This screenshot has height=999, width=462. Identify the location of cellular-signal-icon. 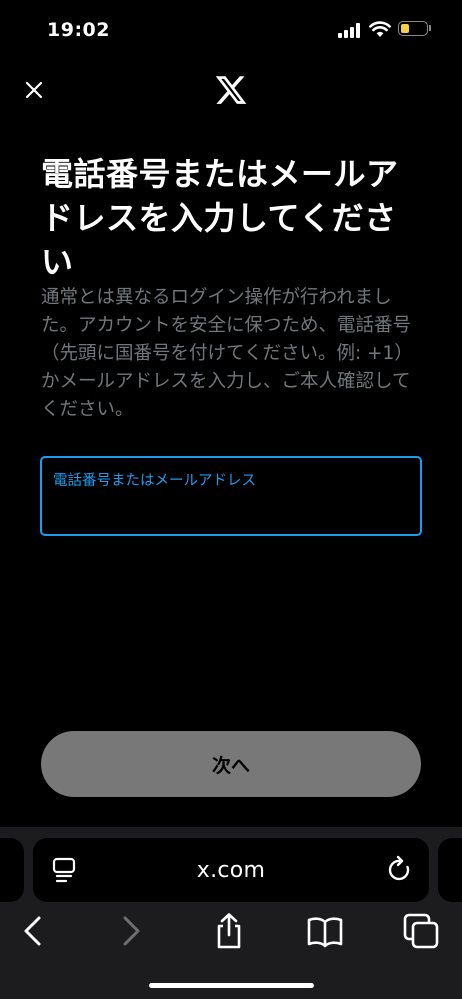
(350, 30).